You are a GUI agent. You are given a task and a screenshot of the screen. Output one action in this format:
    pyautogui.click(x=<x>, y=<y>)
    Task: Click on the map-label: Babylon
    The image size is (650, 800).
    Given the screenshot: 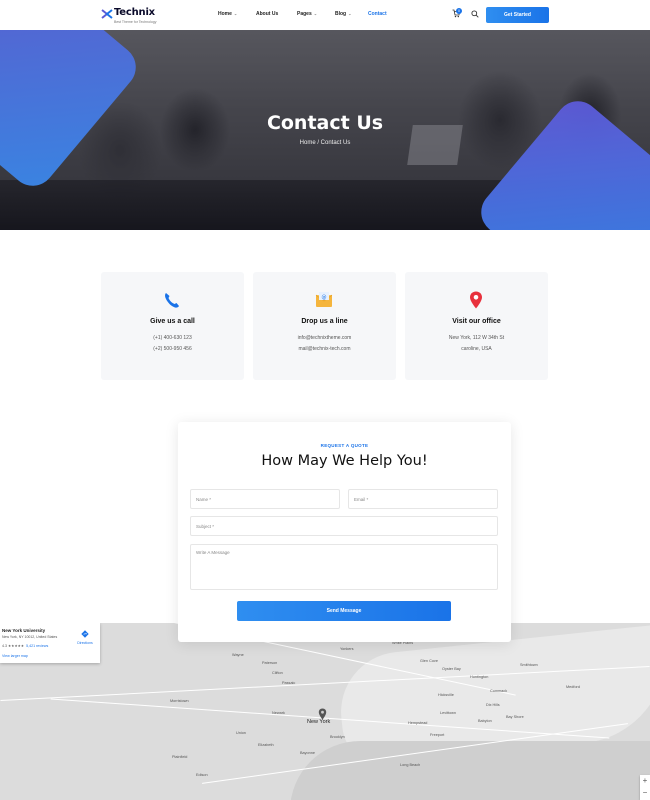 What is the action you would take?
    pyautogui.click(x=485, y=721)
    